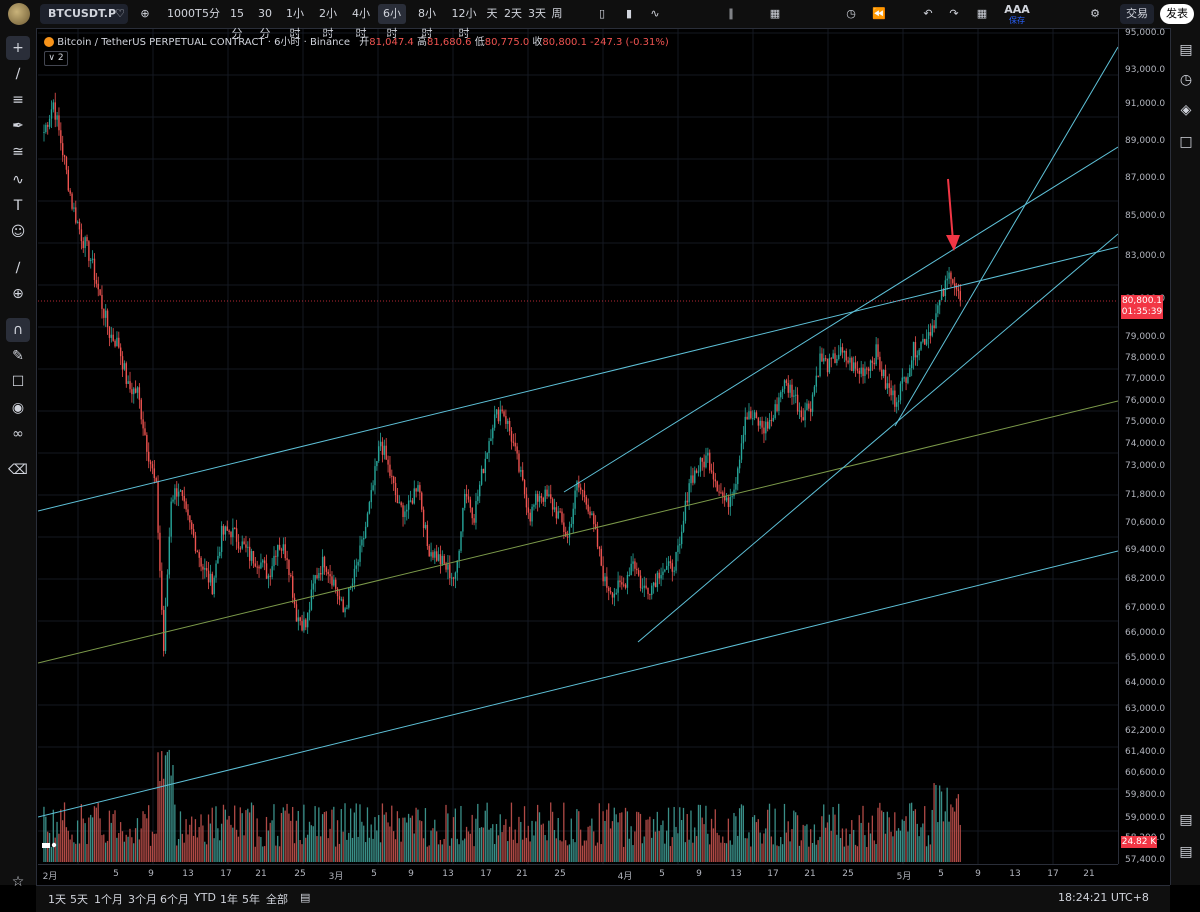 The image size is (1200, 912). I want to click on layout-icon: ▦, so click(775, 14).